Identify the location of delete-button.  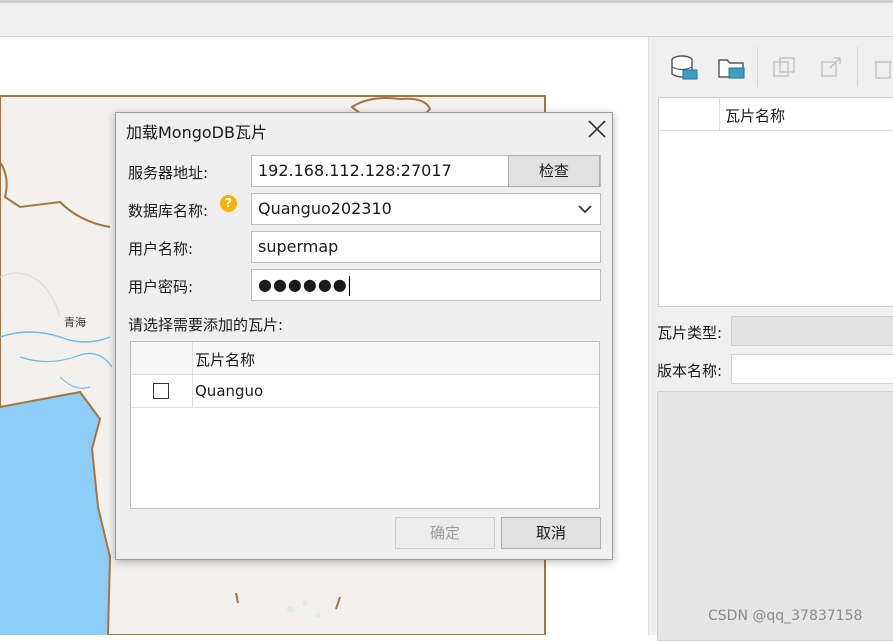
(880, 68).